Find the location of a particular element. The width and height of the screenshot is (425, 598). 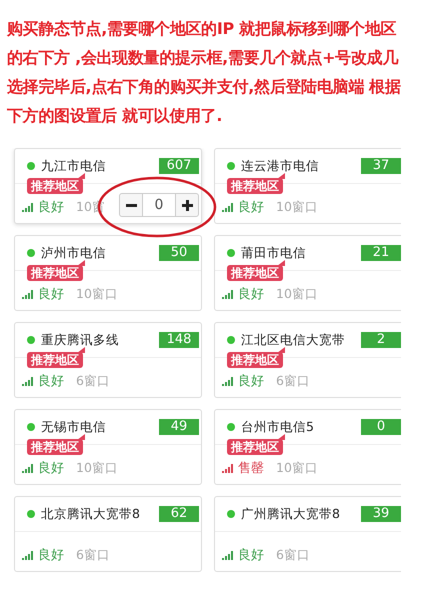

node-name: 江北区电信大宽带 is located at coordinates (293, 340).